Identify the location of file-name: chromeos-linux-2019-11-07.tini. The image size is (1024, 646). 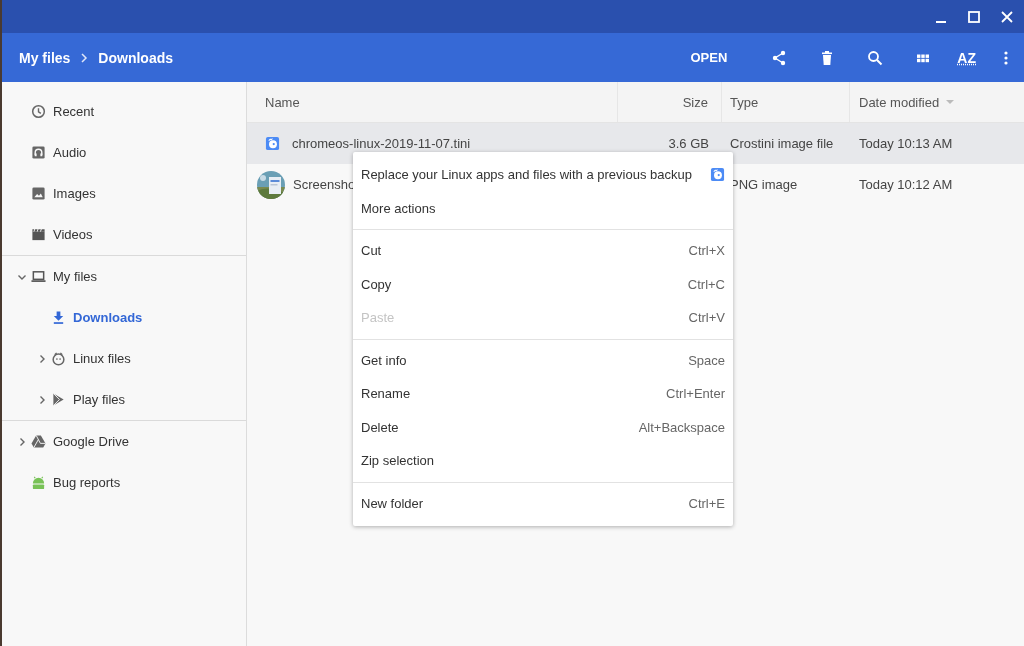
(381, 143).